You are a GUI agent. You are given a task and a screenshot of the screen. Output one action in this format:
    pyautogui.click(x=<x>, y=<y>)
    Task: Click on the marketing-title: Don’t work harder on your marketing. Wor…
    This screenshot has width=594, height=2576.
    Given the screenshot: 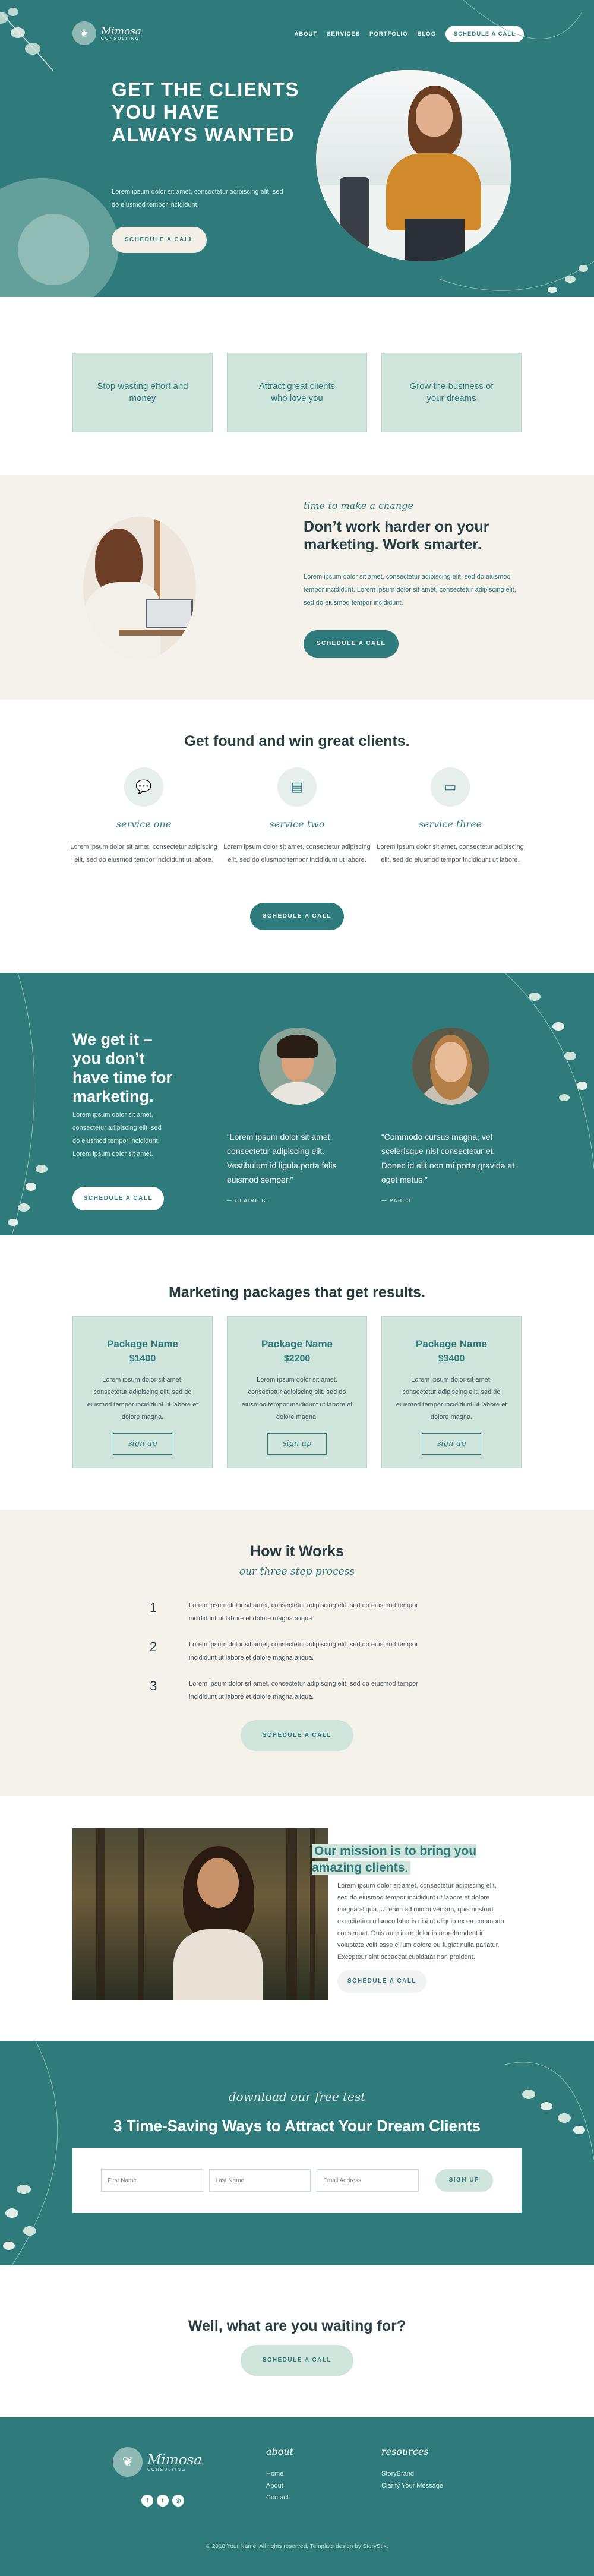 What is the action you would take?
    pyautogui.click(x=396, y=536)
    